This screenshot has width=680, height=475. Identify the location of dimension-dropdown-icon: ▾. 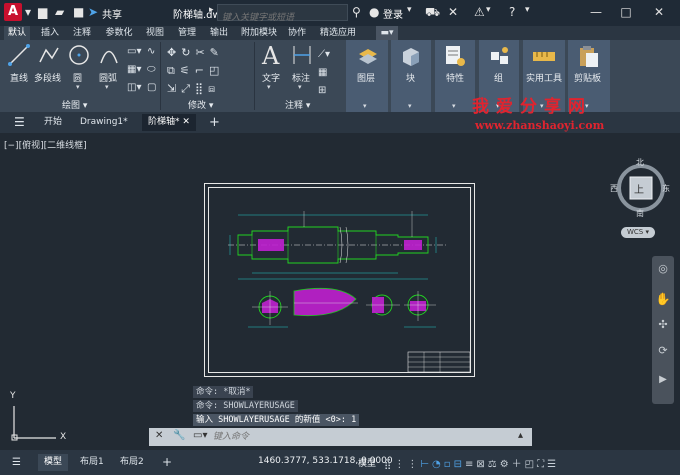
(300, 87).